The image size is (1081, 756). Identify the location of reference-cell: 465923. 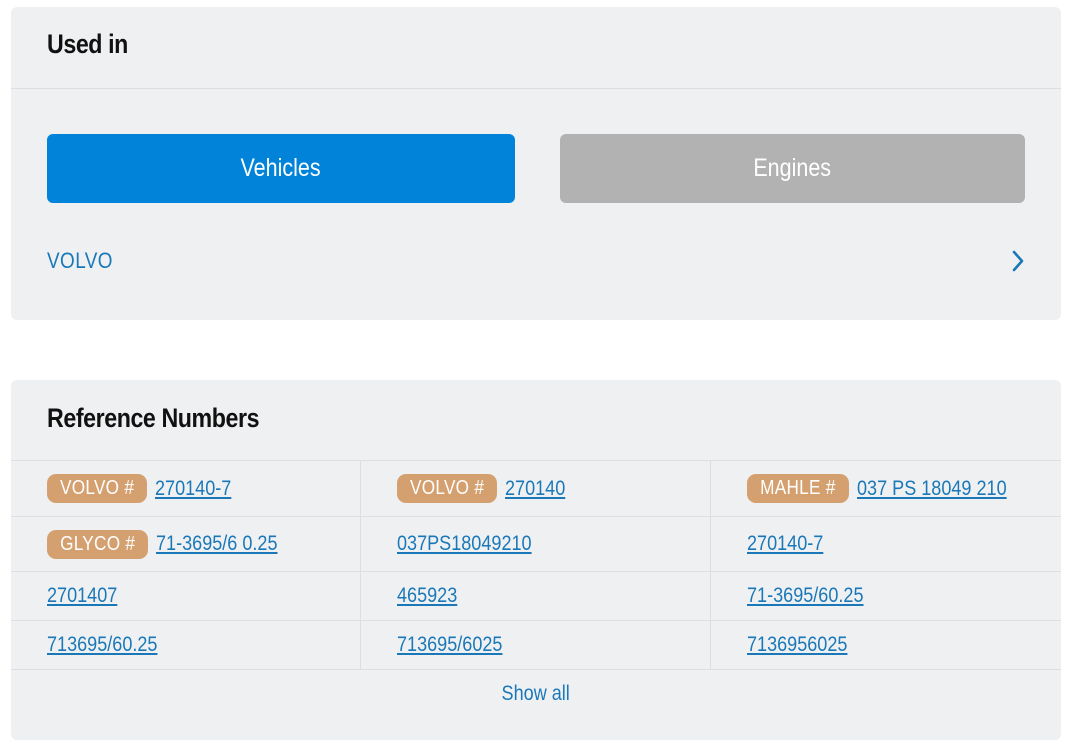
(536, 596).